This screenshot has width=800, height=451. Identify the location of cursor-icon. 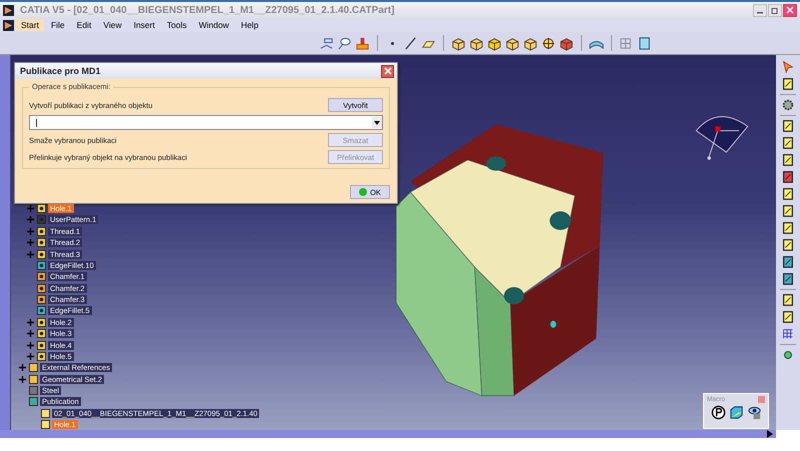
(788, 67).